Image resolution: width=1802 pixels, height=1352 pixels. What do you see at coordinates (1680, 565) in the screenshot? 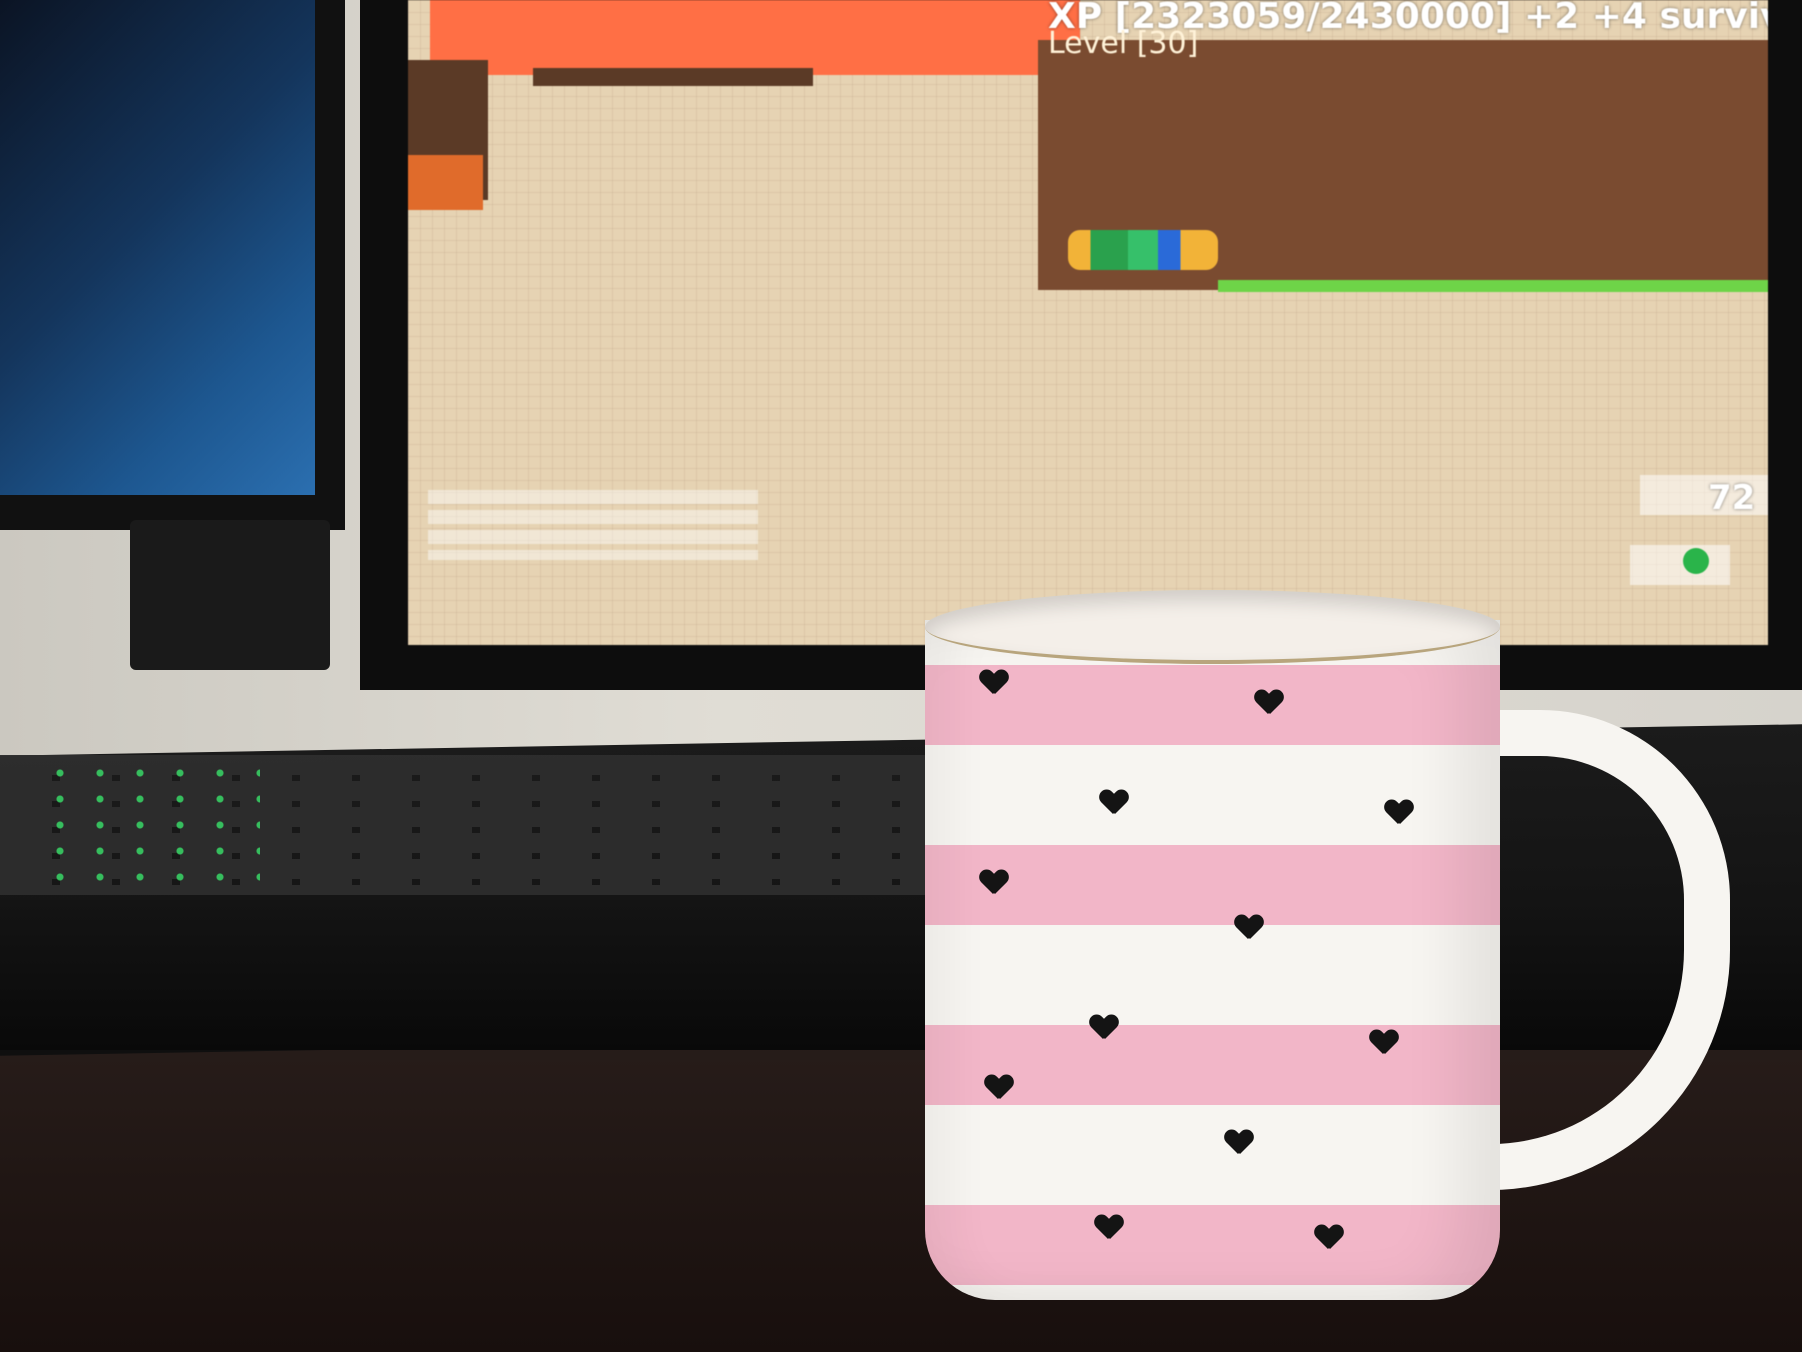
I see `inventory-slot` at bounding box center [1680, 565].